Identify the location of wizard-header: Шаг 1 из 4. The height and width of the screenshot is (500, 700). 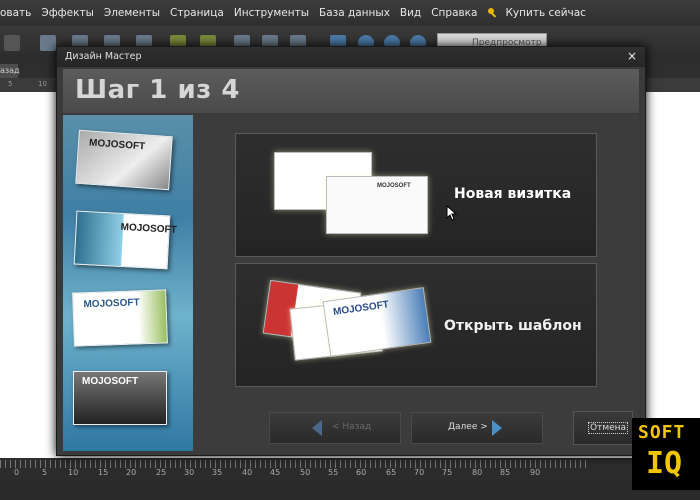
(351, 91).